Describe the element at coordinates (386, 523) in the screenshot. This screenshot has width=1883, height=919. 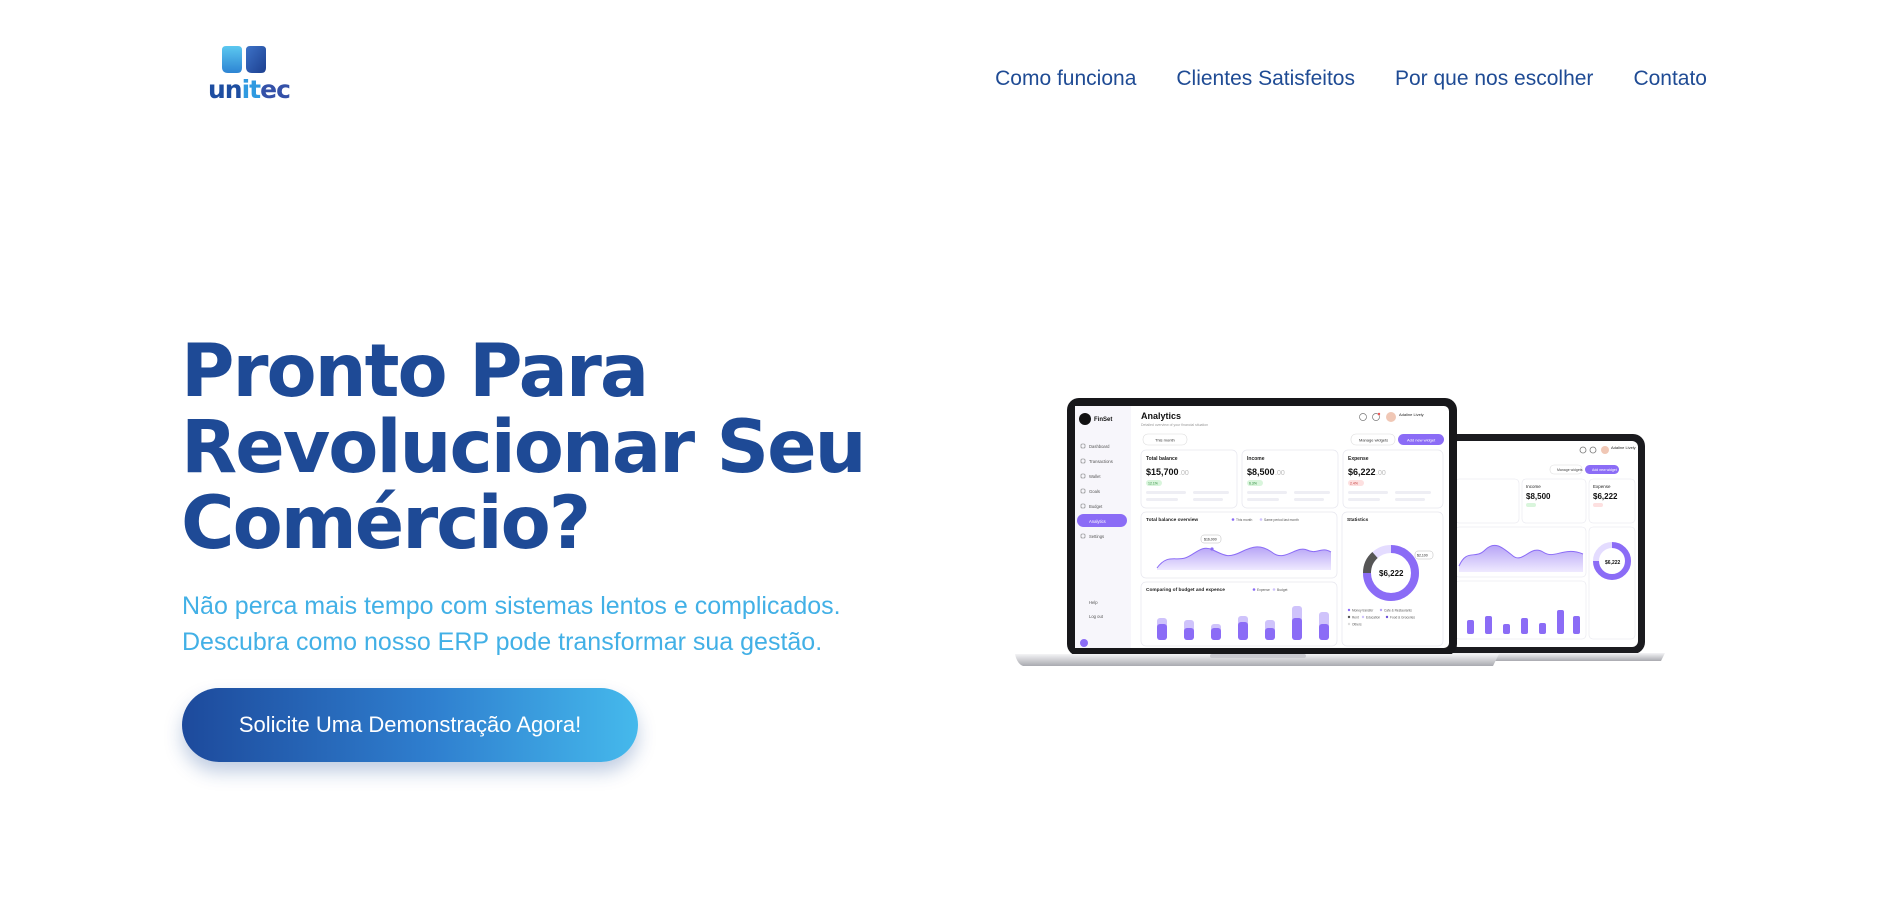
I see `hero-title-line: Comércio?` at that location.